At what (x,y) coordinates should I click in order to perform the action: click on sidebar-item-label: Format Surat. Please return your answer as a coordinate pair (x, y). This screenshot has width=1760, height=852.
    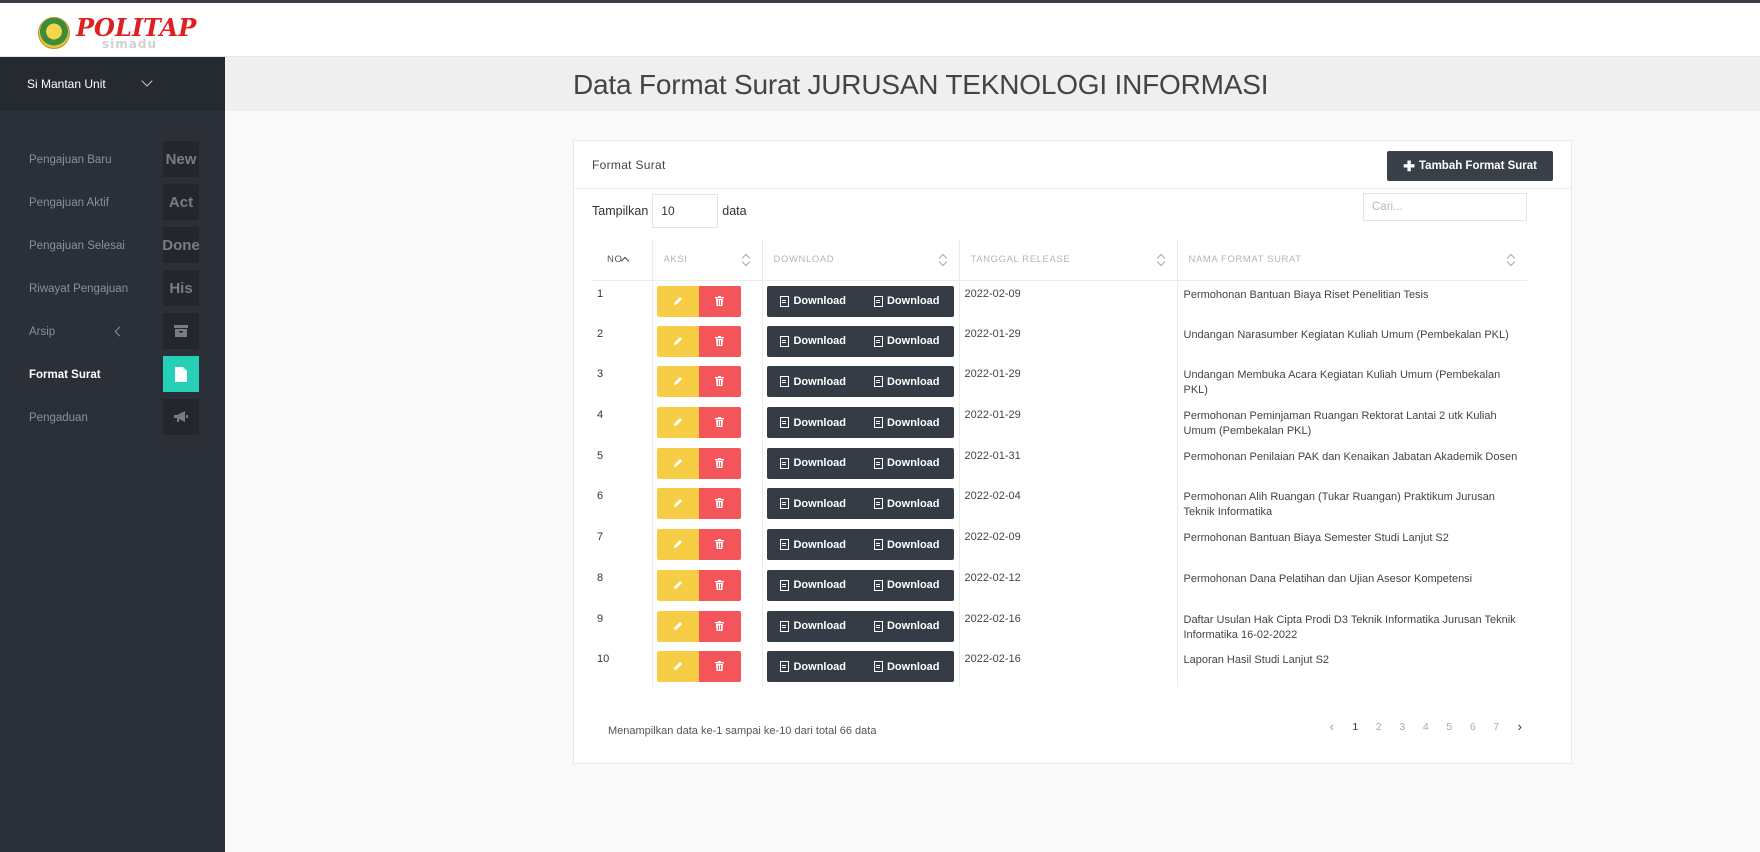
    Looking at the image, I should click on (65, 374).